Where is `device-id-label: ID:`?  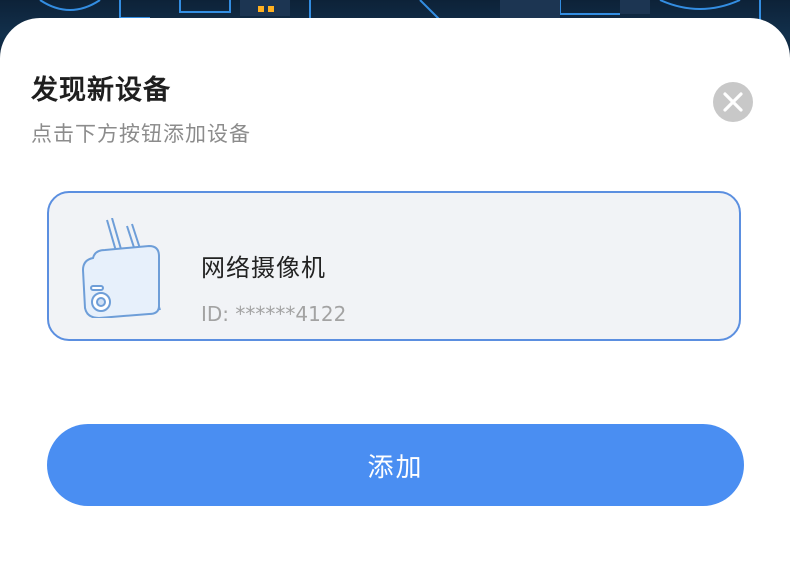 device-id-label: ID: is located at coordinates (218, 314).